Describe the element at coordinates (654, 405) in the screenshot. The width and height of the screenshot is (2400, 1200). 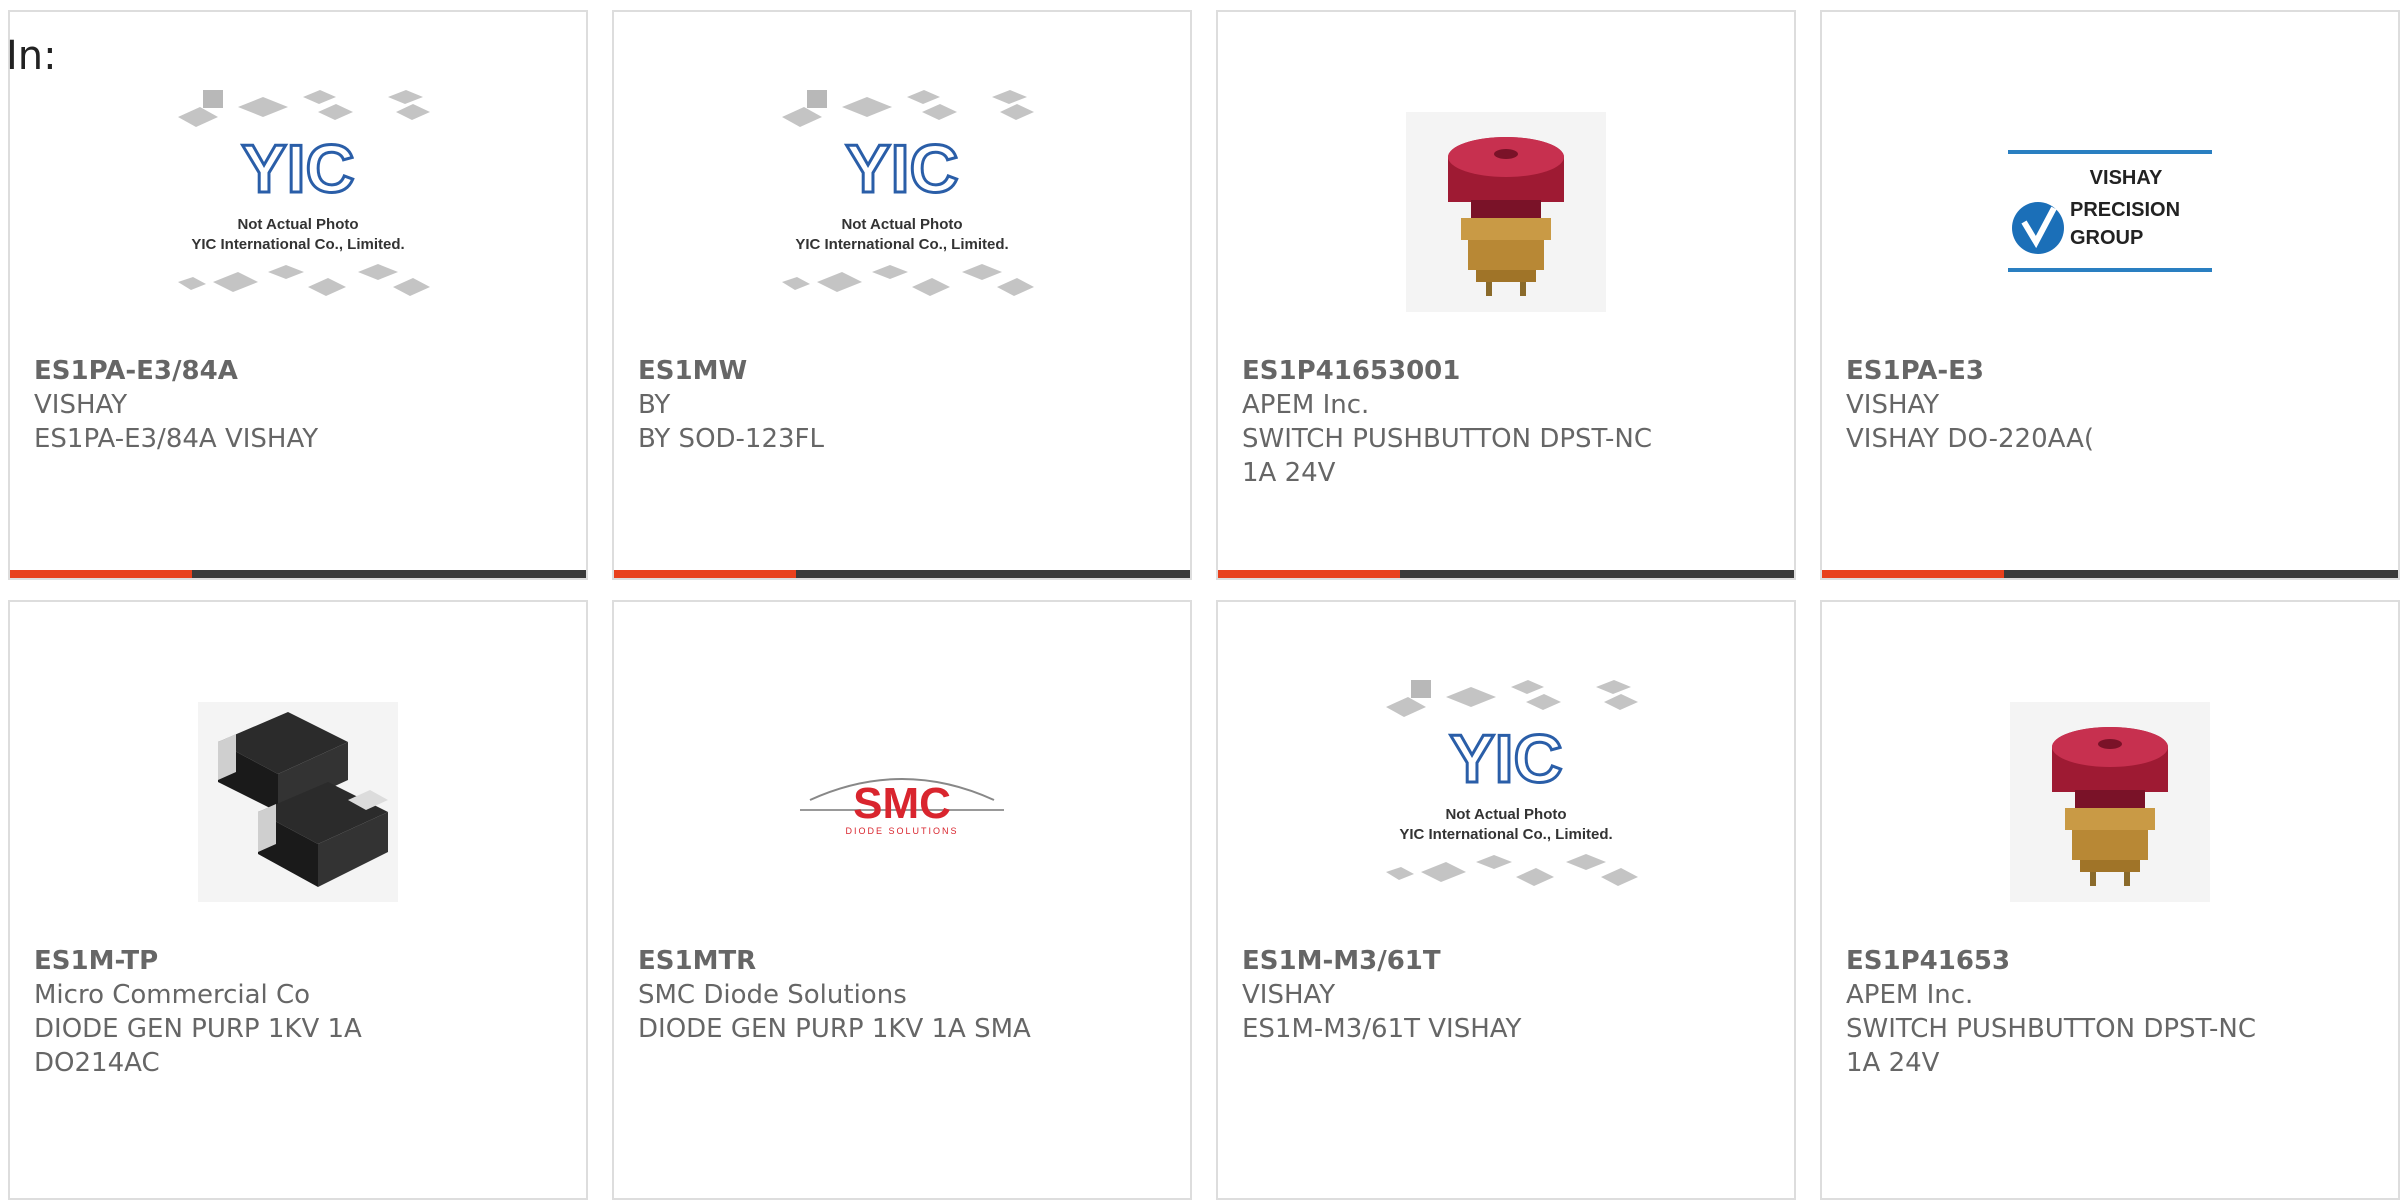
I see `manufacturer: BY` at that location.